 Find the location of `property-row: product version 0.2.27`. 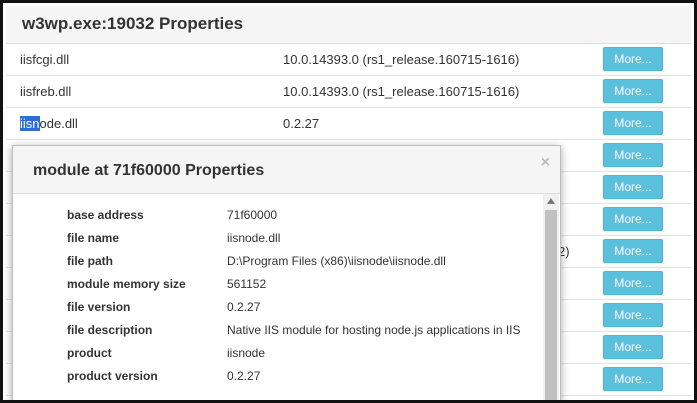

property-row: product version 0.2.27 is located at coordinates (278, 376).